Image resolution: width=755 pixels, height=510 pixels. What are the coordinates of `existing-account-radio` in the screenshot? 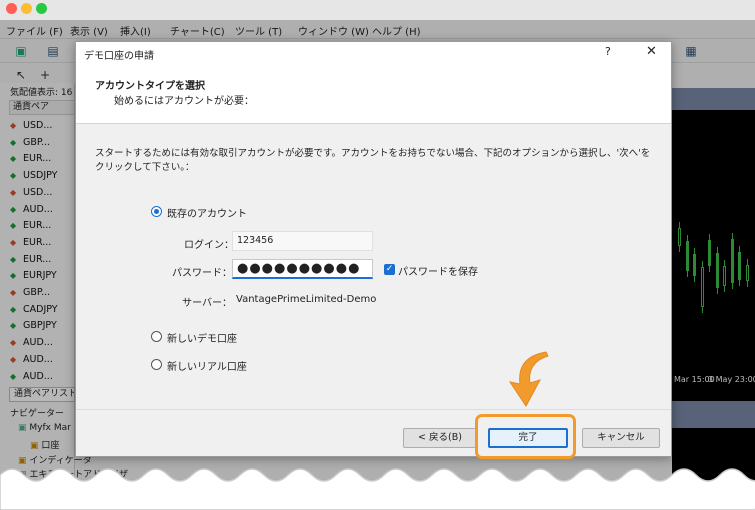 It's located at (156, 211).